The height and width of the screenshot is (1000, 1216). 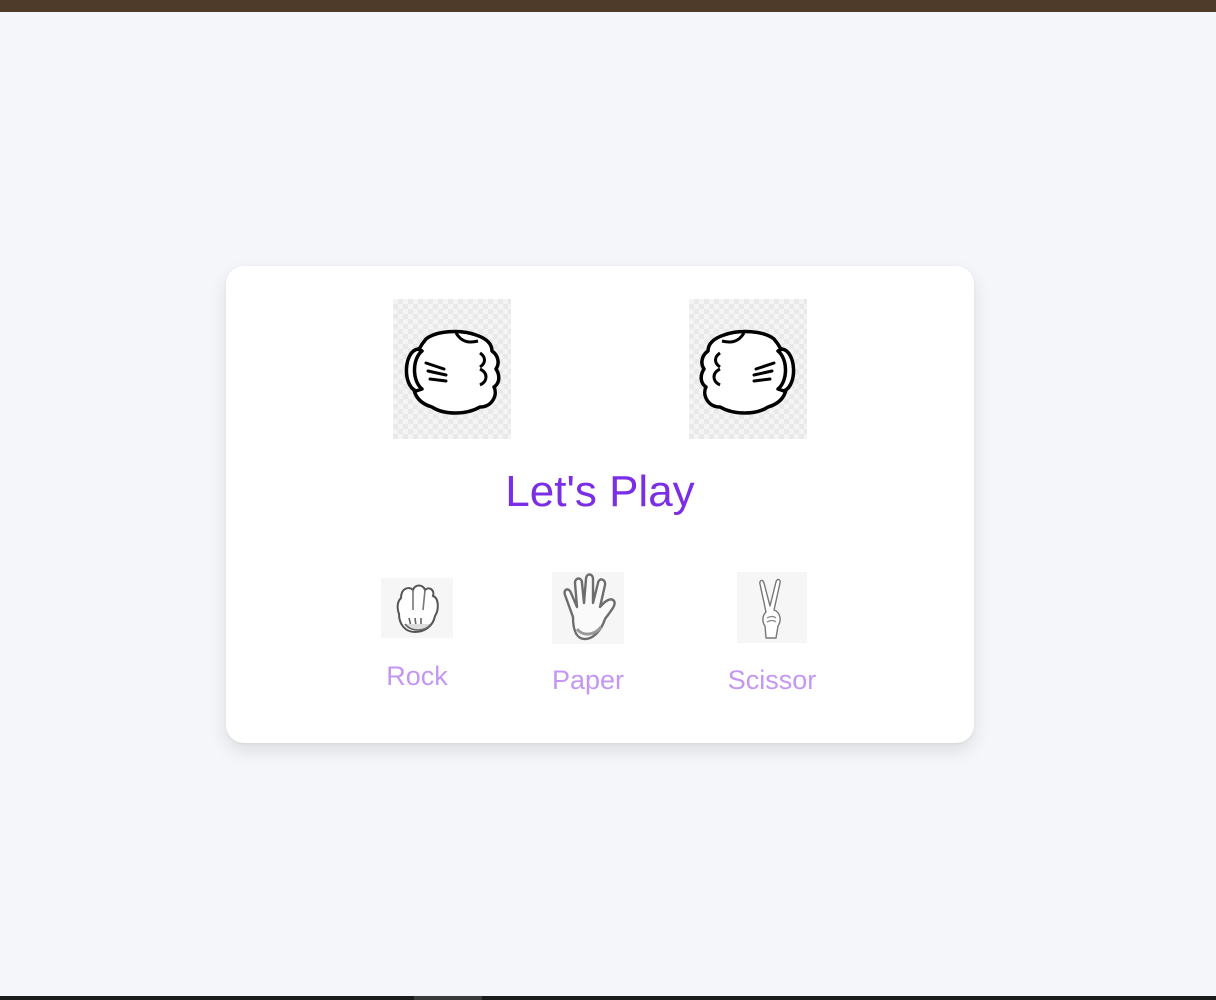 I want to click on paper-choice-label: Paper, so click(x=588, y=680).